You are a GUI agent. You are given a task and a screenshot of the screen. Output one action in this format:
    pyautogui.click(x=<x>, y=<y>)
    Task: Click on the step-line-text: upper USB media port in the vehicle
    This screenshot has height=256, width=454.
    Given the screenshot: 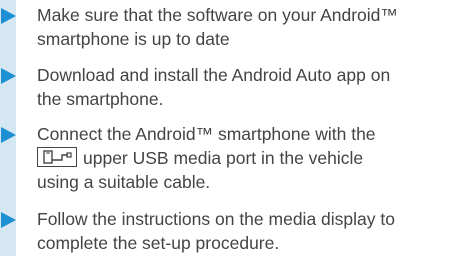 What is the action you would take?
    pyautogui.click(x=223, y=158)
    